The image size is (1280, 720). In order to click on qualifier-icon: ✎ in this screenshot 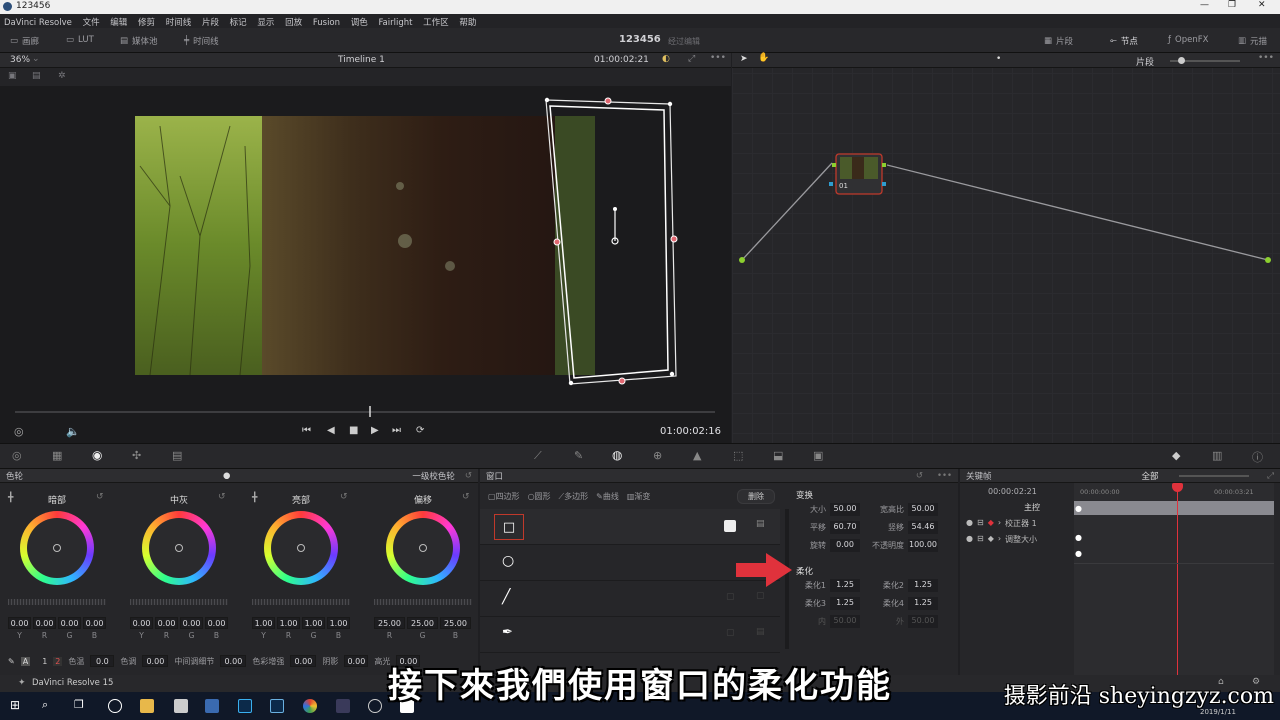, I will do `click(578, 455)`.